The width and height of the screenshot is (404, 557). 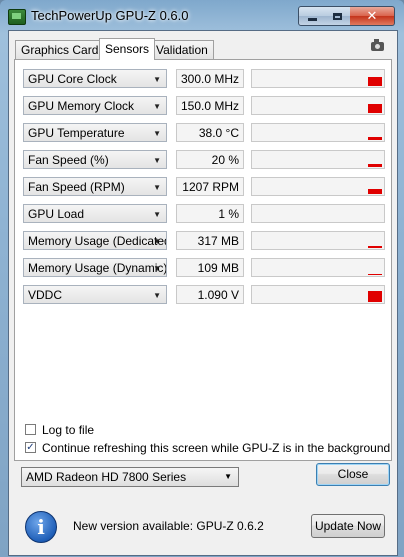 What do you see at coordinates (30, 447) in the screenshot?
I see `continue-refresh-checkbox: ✓` at bounding box center [30, 447].